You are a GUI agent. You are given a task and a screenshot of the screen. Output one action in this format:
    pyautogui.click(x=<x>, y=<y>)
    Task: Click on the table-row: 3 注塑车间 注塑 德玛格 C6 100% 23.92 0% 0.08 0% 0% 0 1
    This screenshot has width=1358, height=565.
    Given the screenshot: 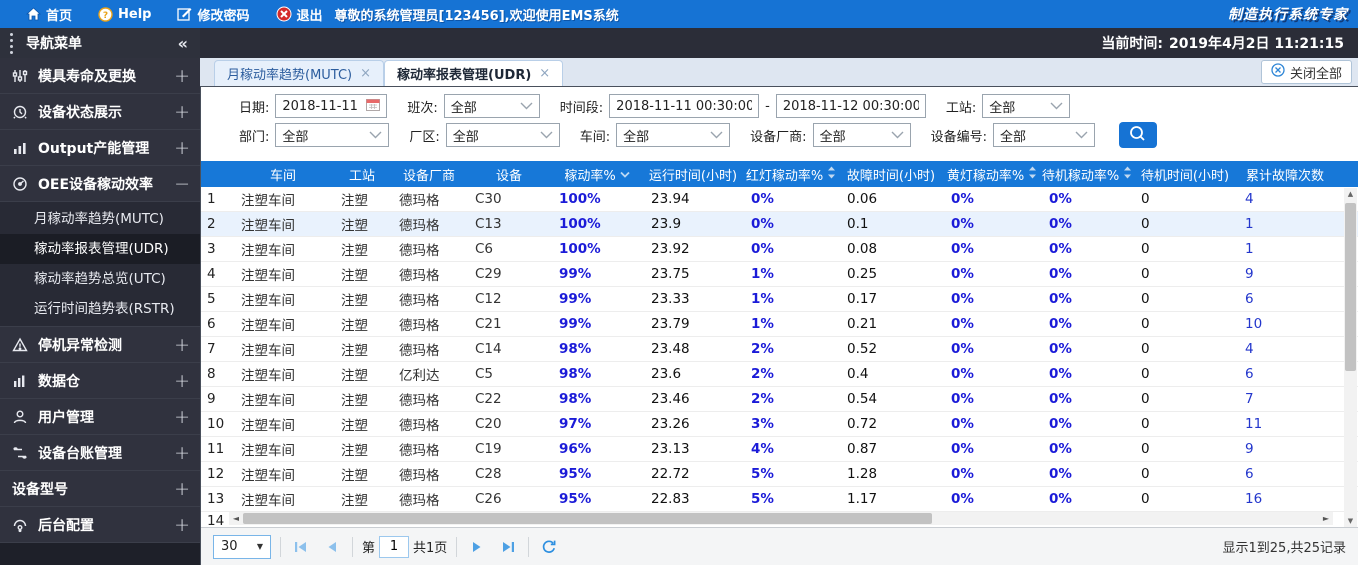 What is the action you would take?
    pyautogui.click(x=779, y=249)
    